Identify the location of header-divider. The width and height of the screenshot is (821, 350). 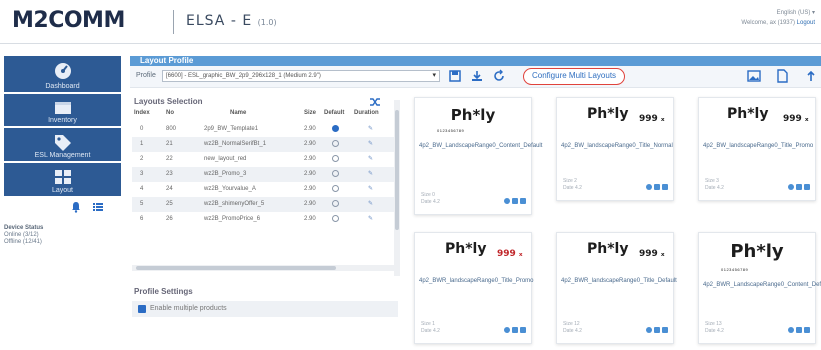
(173, 22).